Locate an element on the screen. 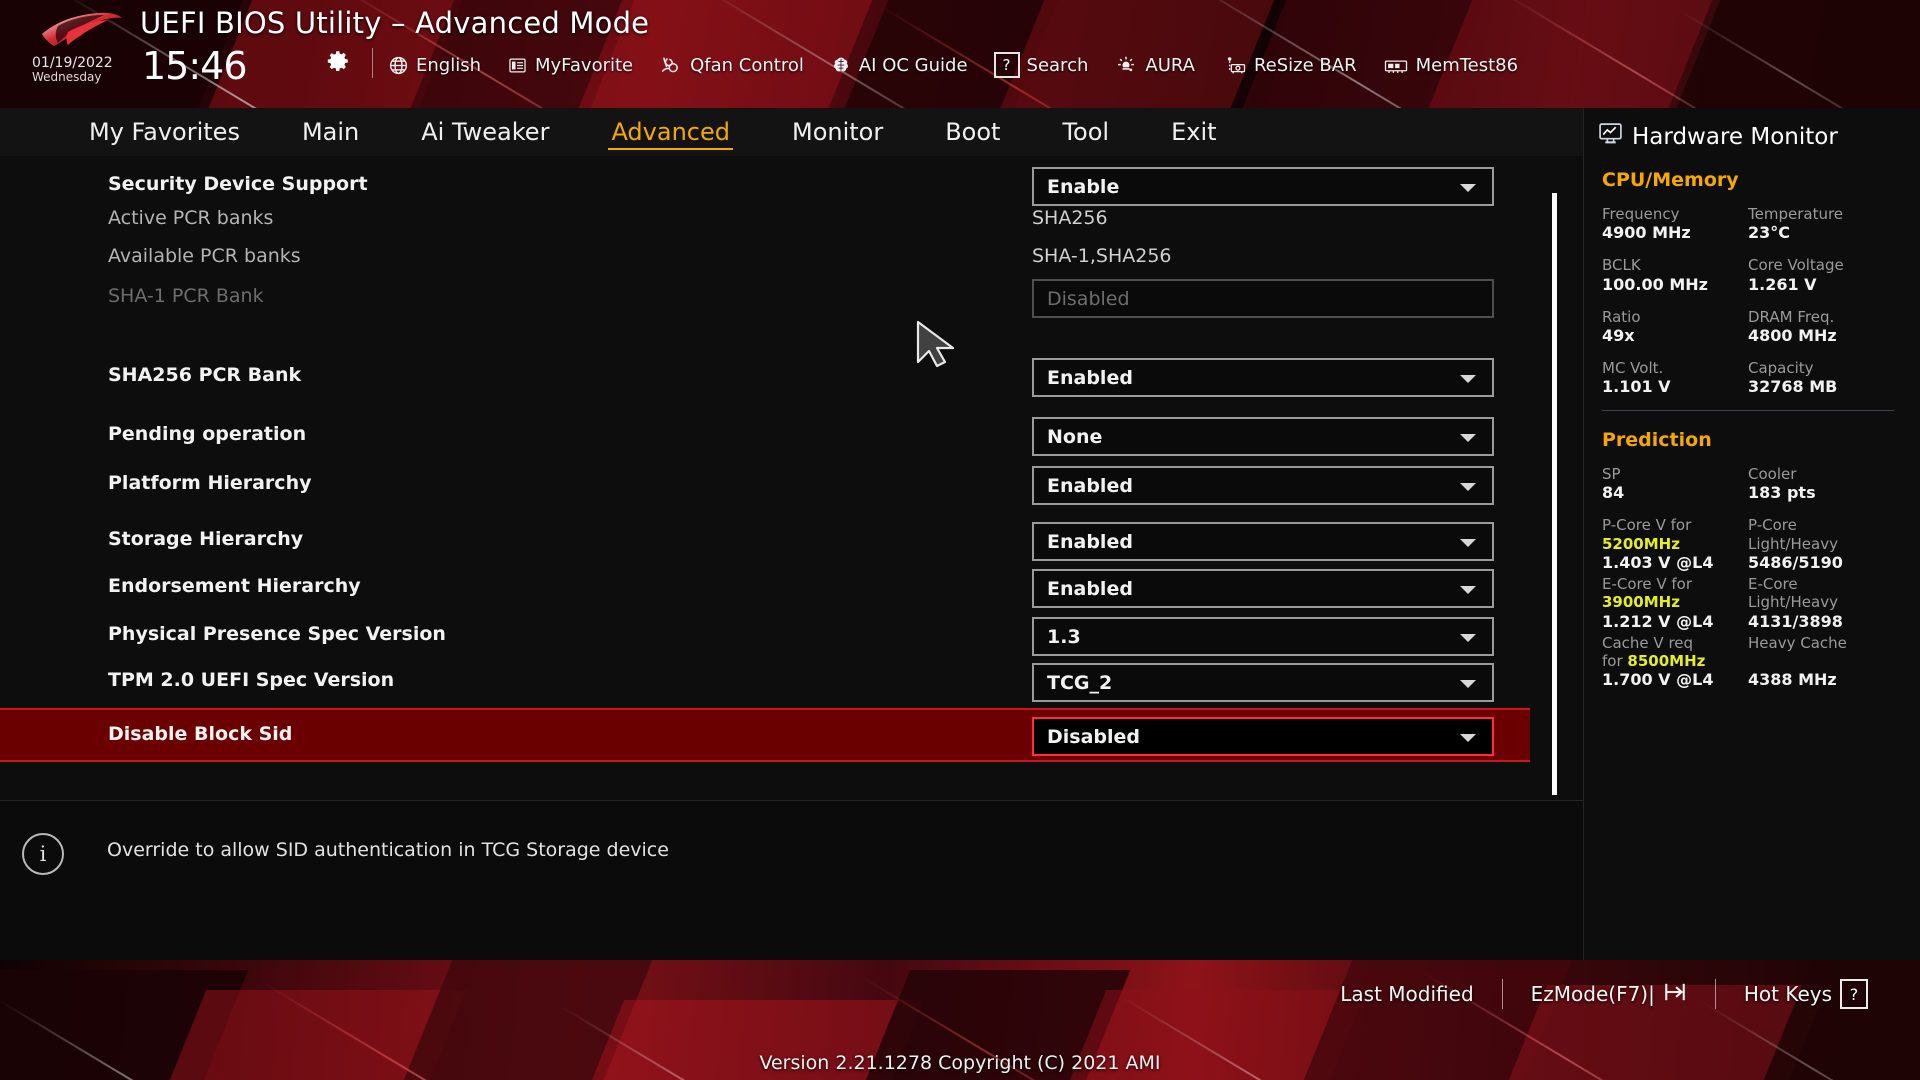  setting-dropdown: 1.3 is located at coordinates (1263, 636).